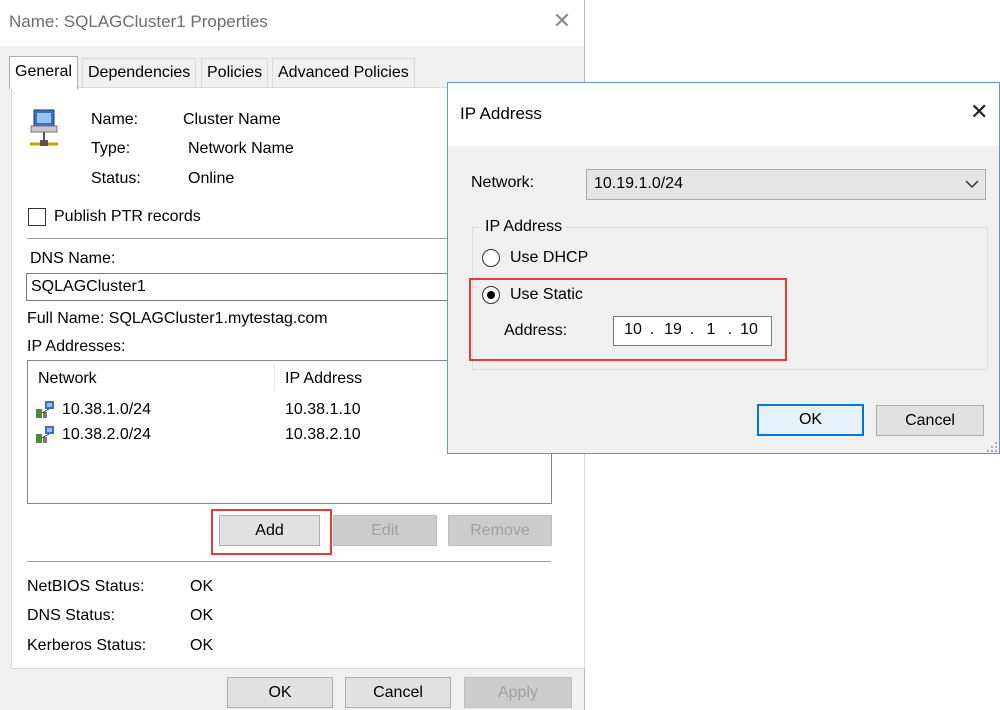  Describe the element at coordinates (323, 434) in the screenshot. I see `row-ip-address: 10.38.2.10` at that location.